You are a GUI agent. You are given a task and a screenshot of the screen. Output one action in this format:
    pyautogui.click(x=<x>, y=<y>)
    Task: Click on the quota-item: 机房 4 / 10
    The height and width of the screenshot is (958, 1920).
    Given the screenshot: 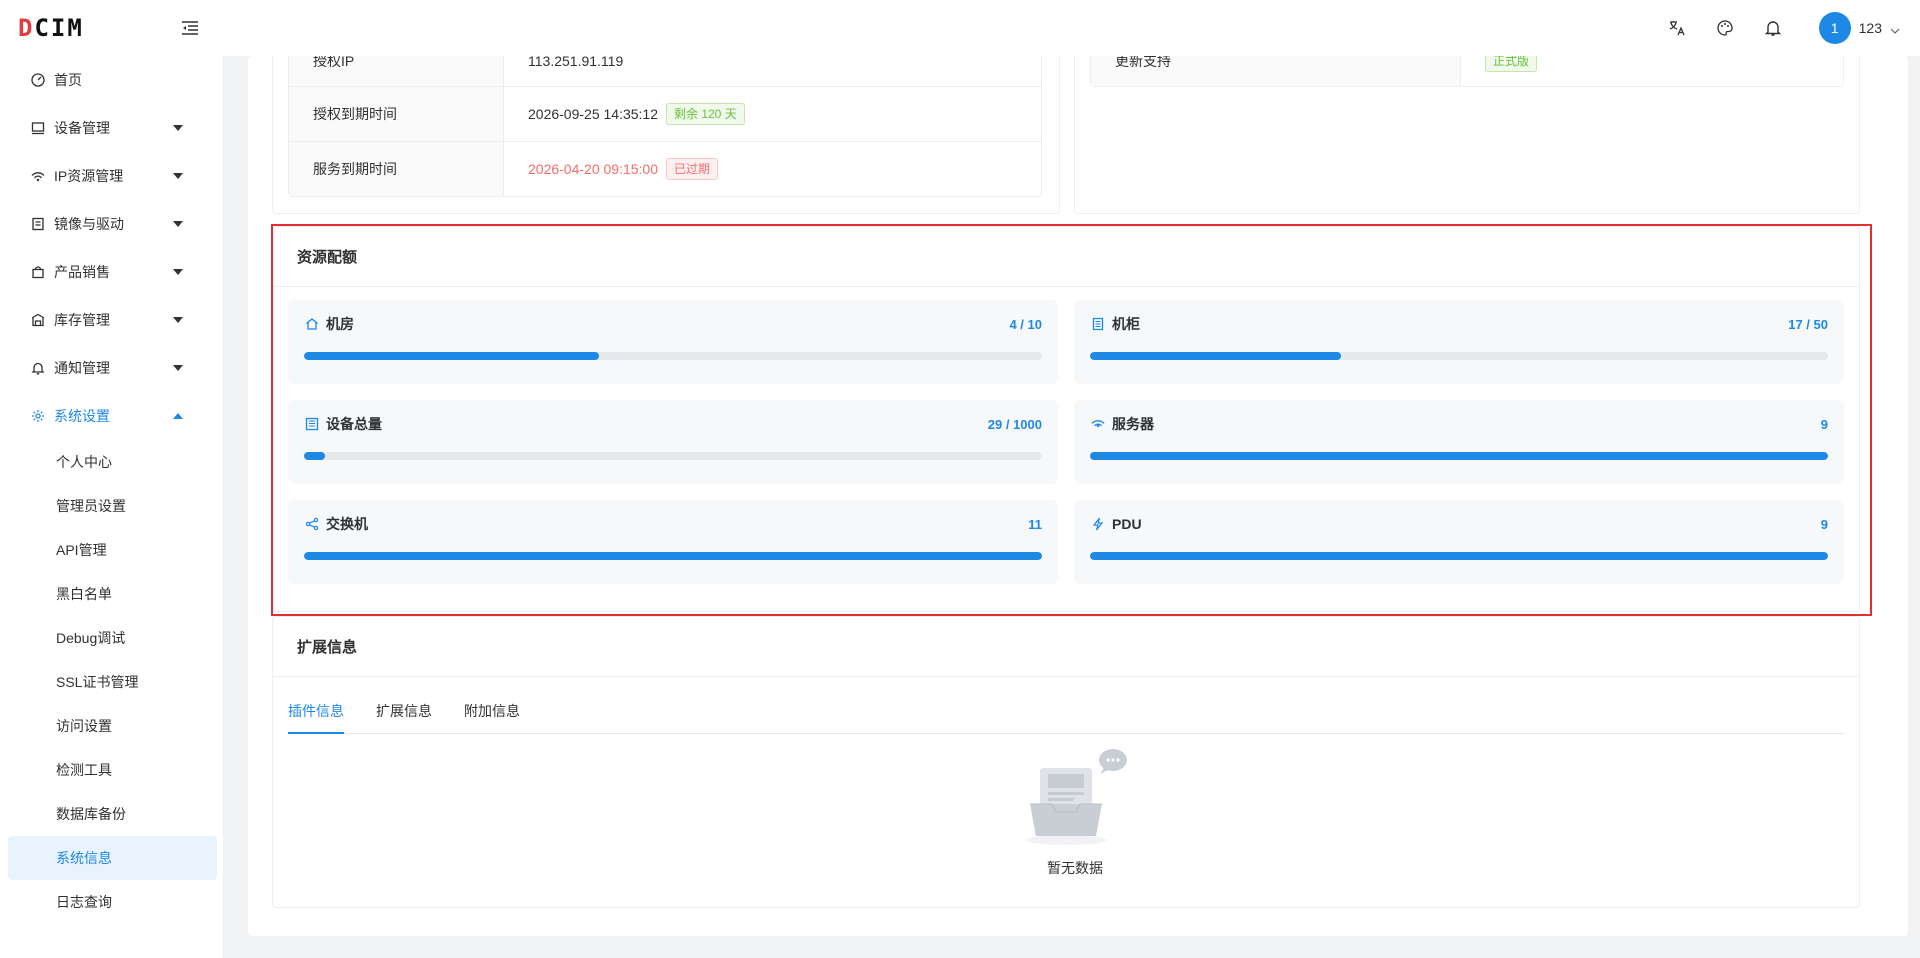 What is the action you would take?
    pyautogui.click(x=673, y=342)
    